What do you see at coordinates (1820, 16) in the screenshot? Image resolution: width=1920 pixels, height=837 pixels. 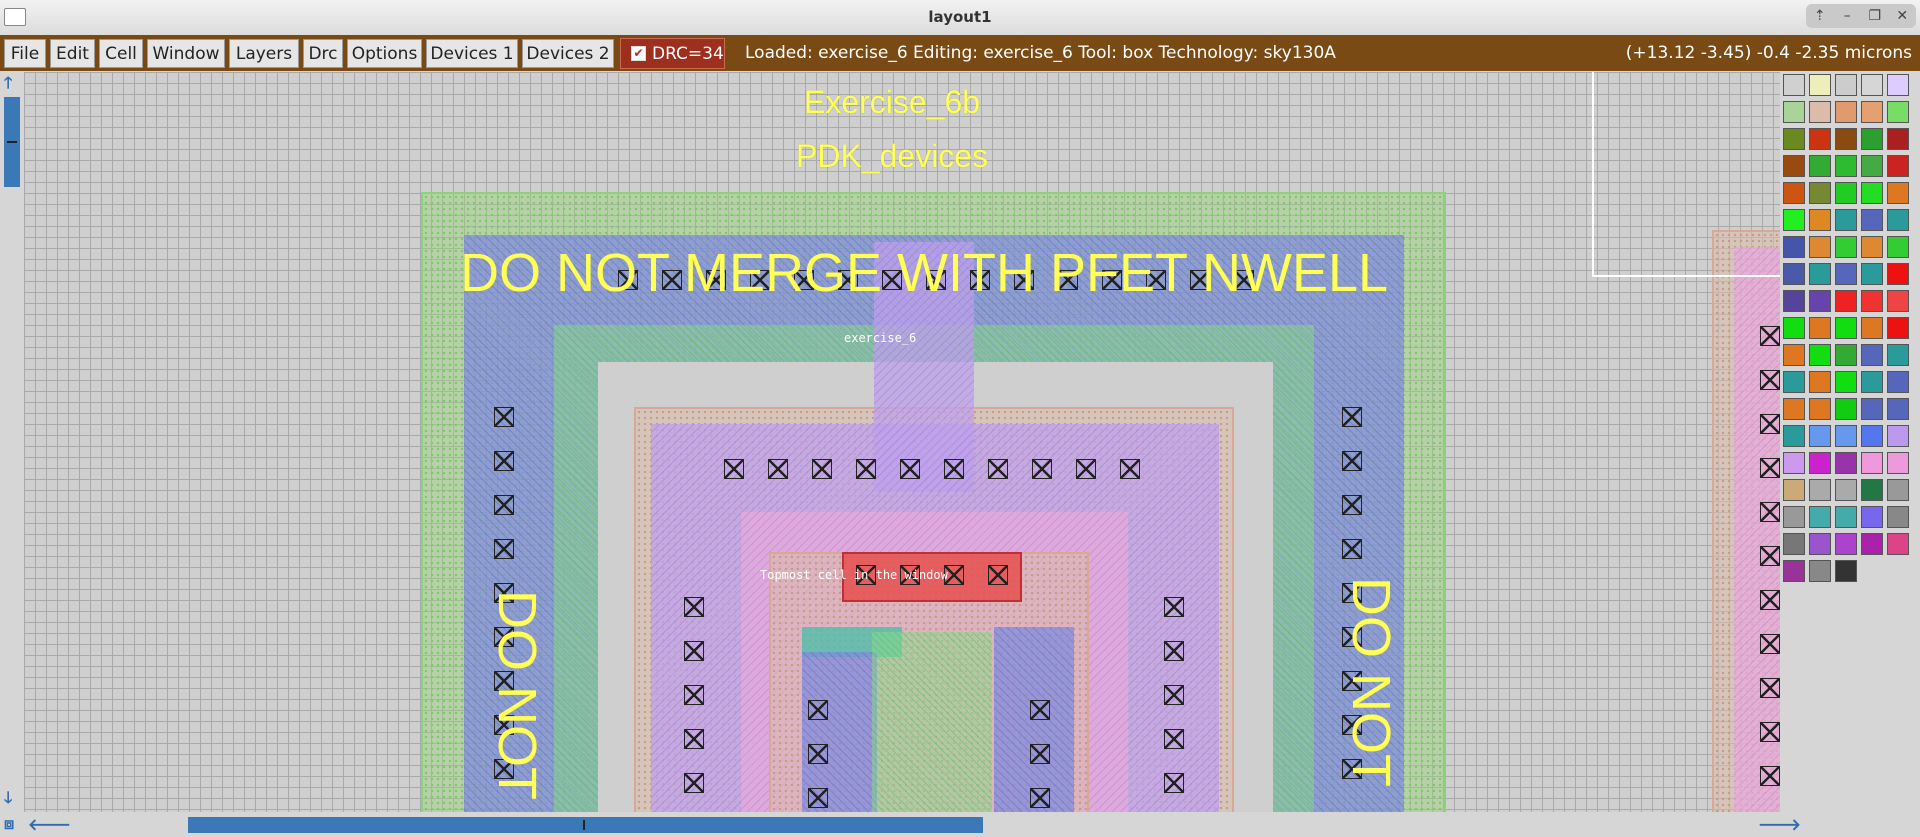 I see `up-arrow-icon: ⇡` at bounding box center [1820, 16].